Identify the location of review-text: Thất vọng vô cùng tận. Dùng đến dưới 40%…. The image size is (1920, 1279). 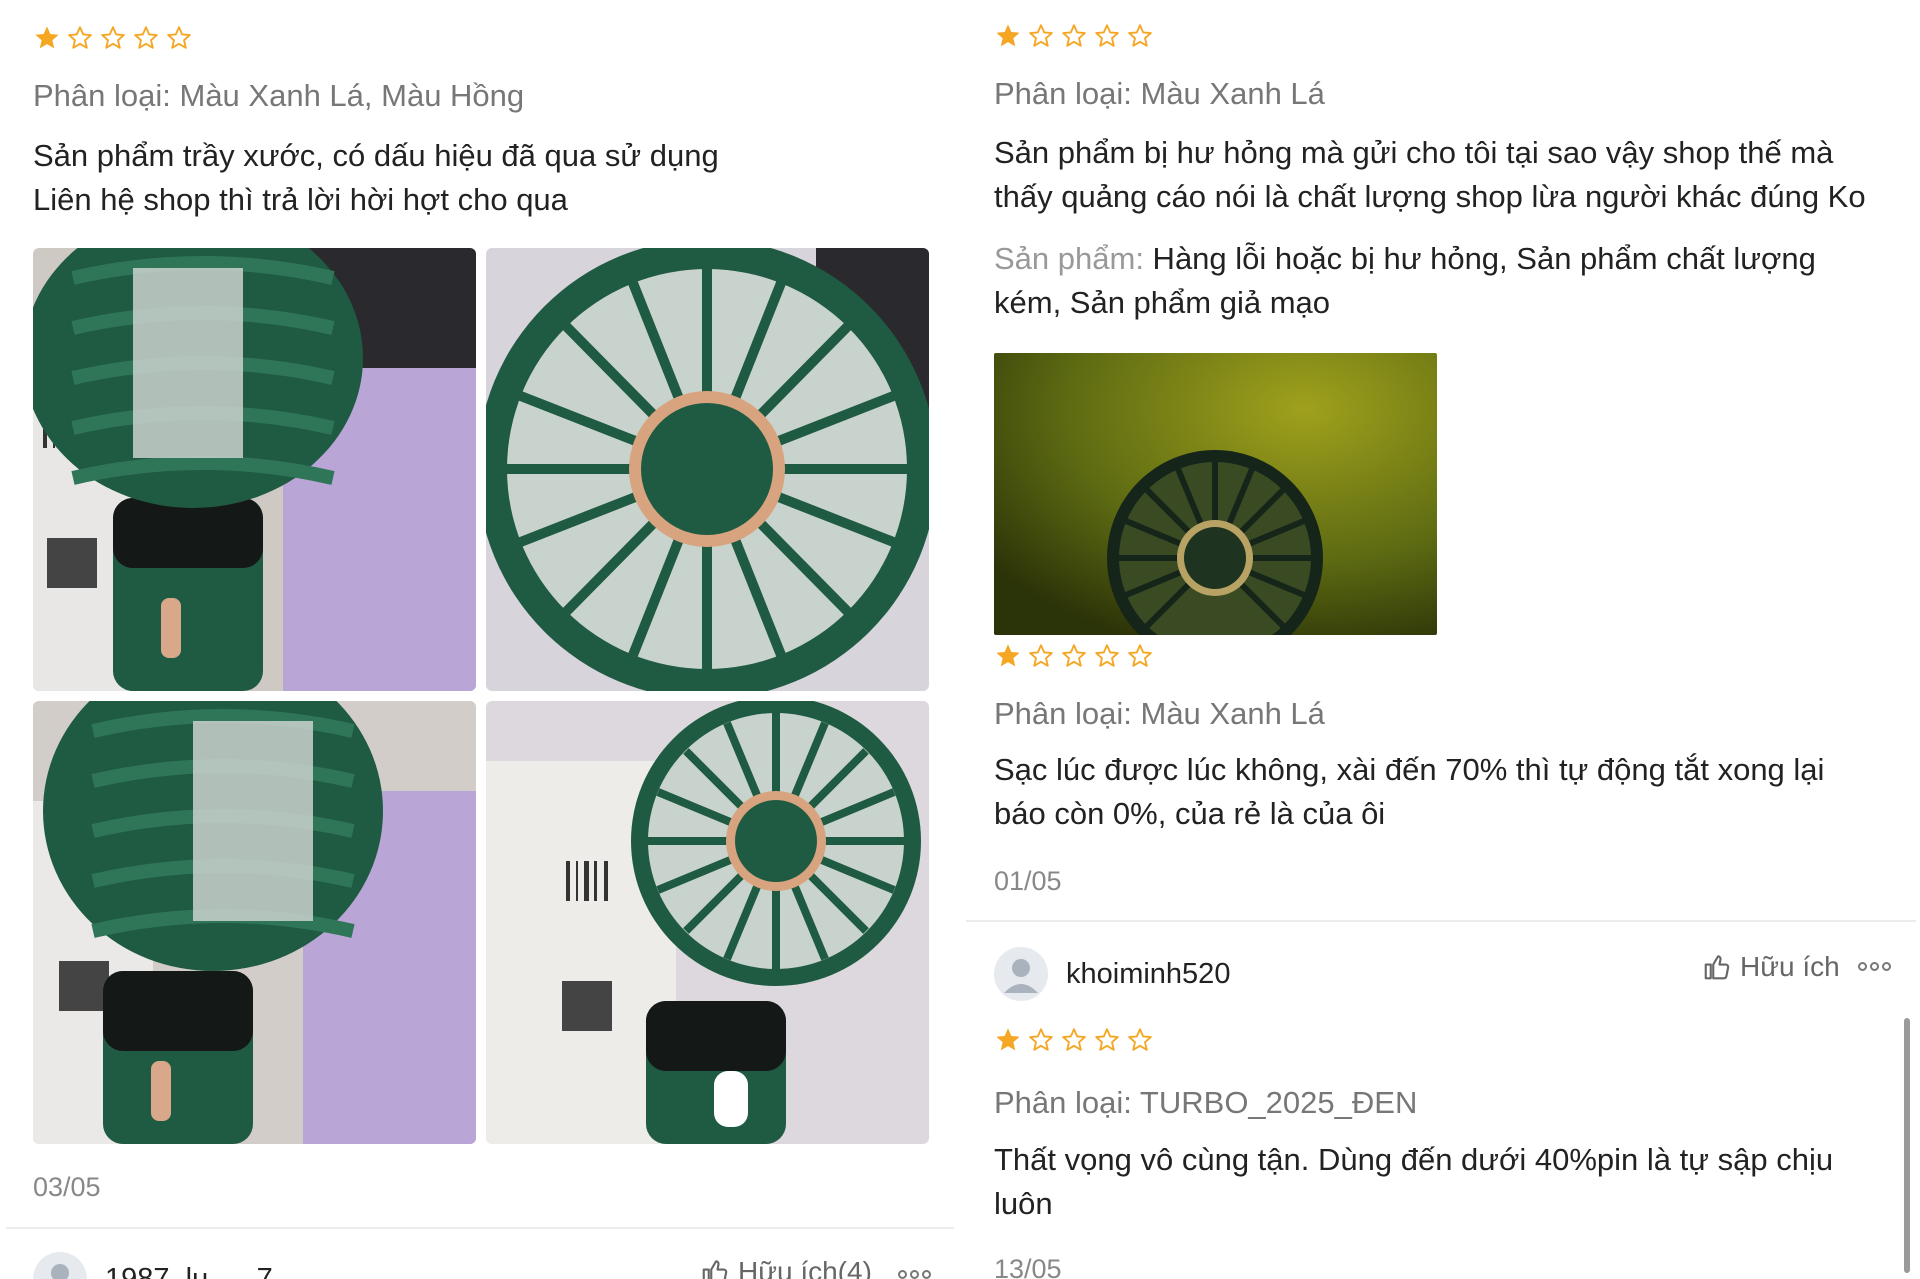
(1413, 1182).